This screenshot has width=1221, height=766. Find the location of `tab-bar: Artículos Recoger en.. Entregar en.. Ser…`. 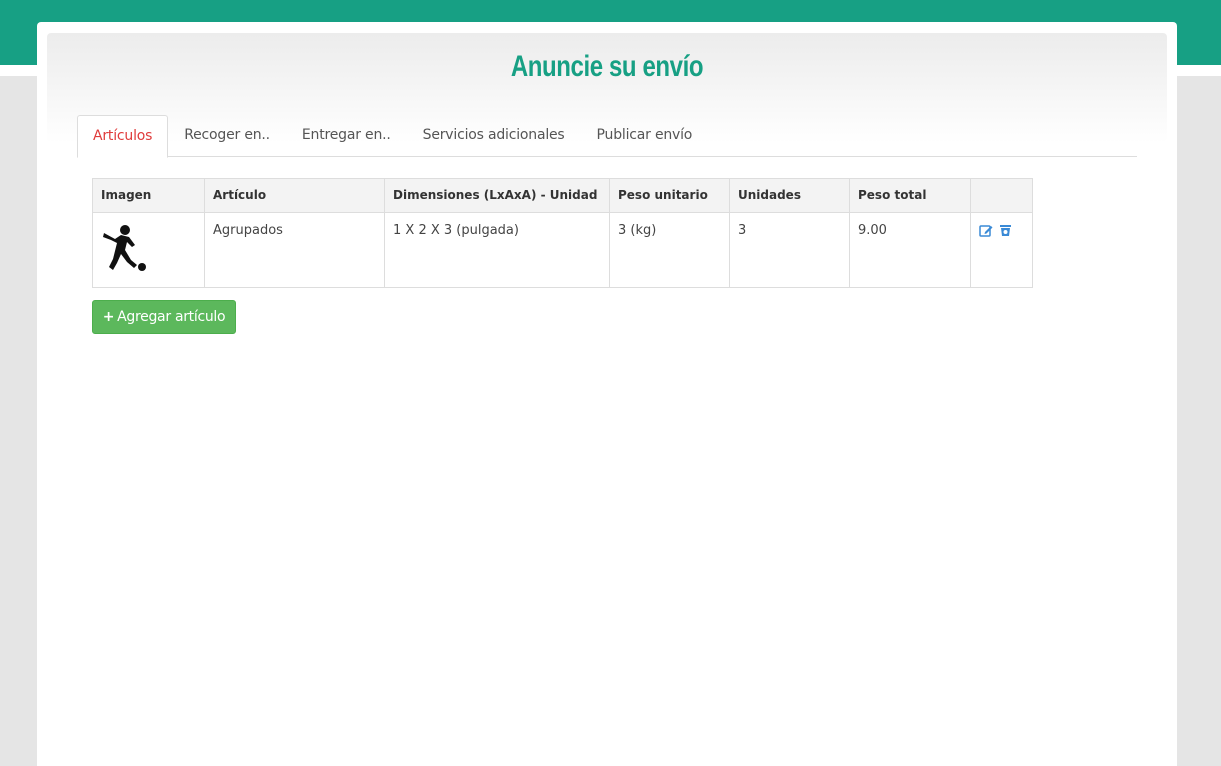

tab-bar: Artículos Recoger en.. Entregar en.. Ser… is located at coordinates (607, 136).